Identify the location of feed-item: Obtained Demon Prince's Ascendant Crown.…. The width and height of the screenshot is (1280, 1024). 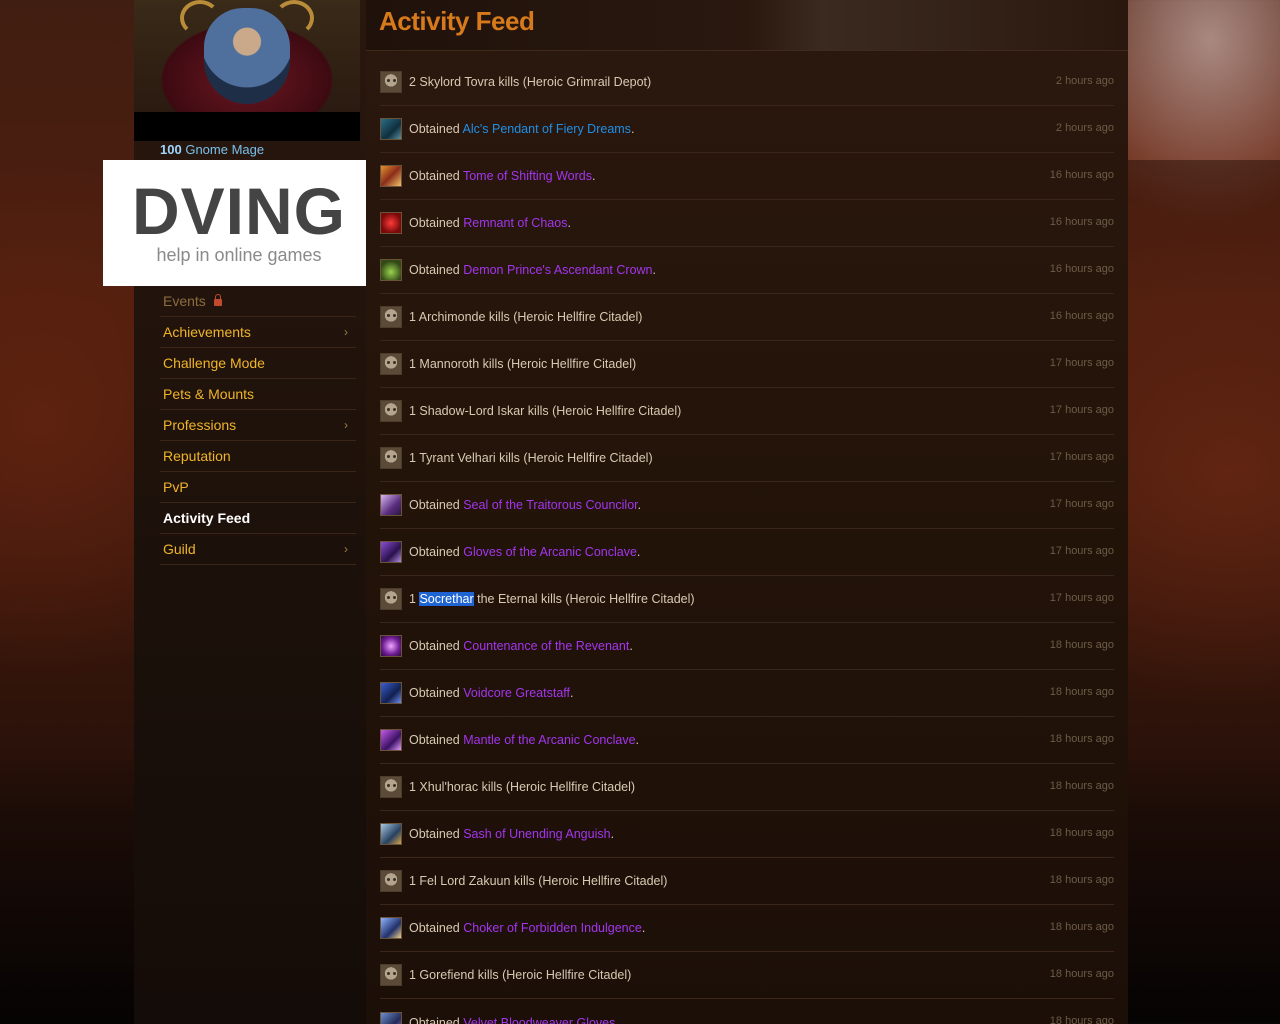
(747, 270).